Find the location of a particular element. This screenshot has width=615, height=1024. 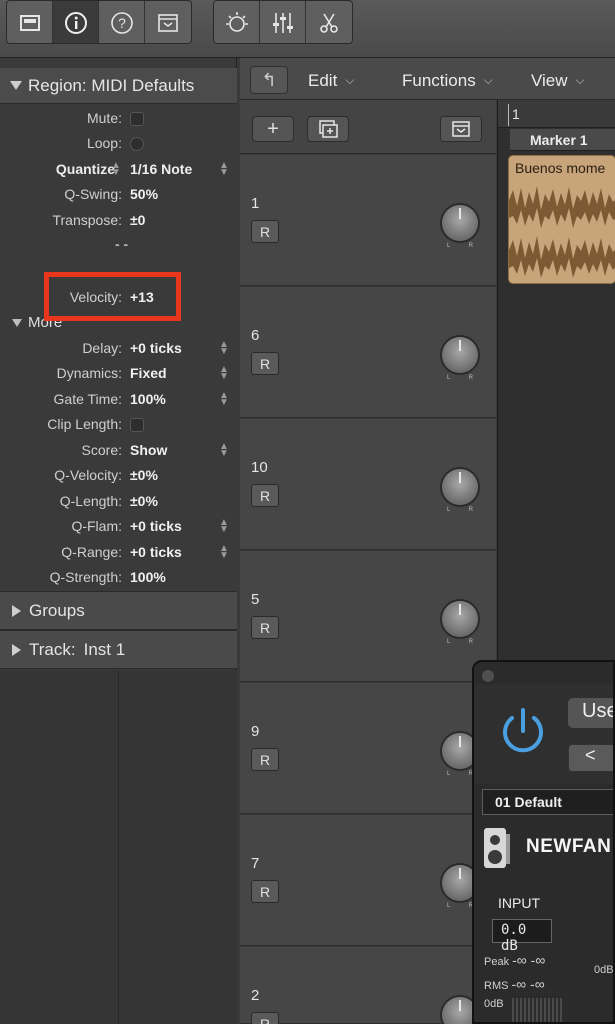

audio-region: Buenos mome is located at coordinates (561, 219).